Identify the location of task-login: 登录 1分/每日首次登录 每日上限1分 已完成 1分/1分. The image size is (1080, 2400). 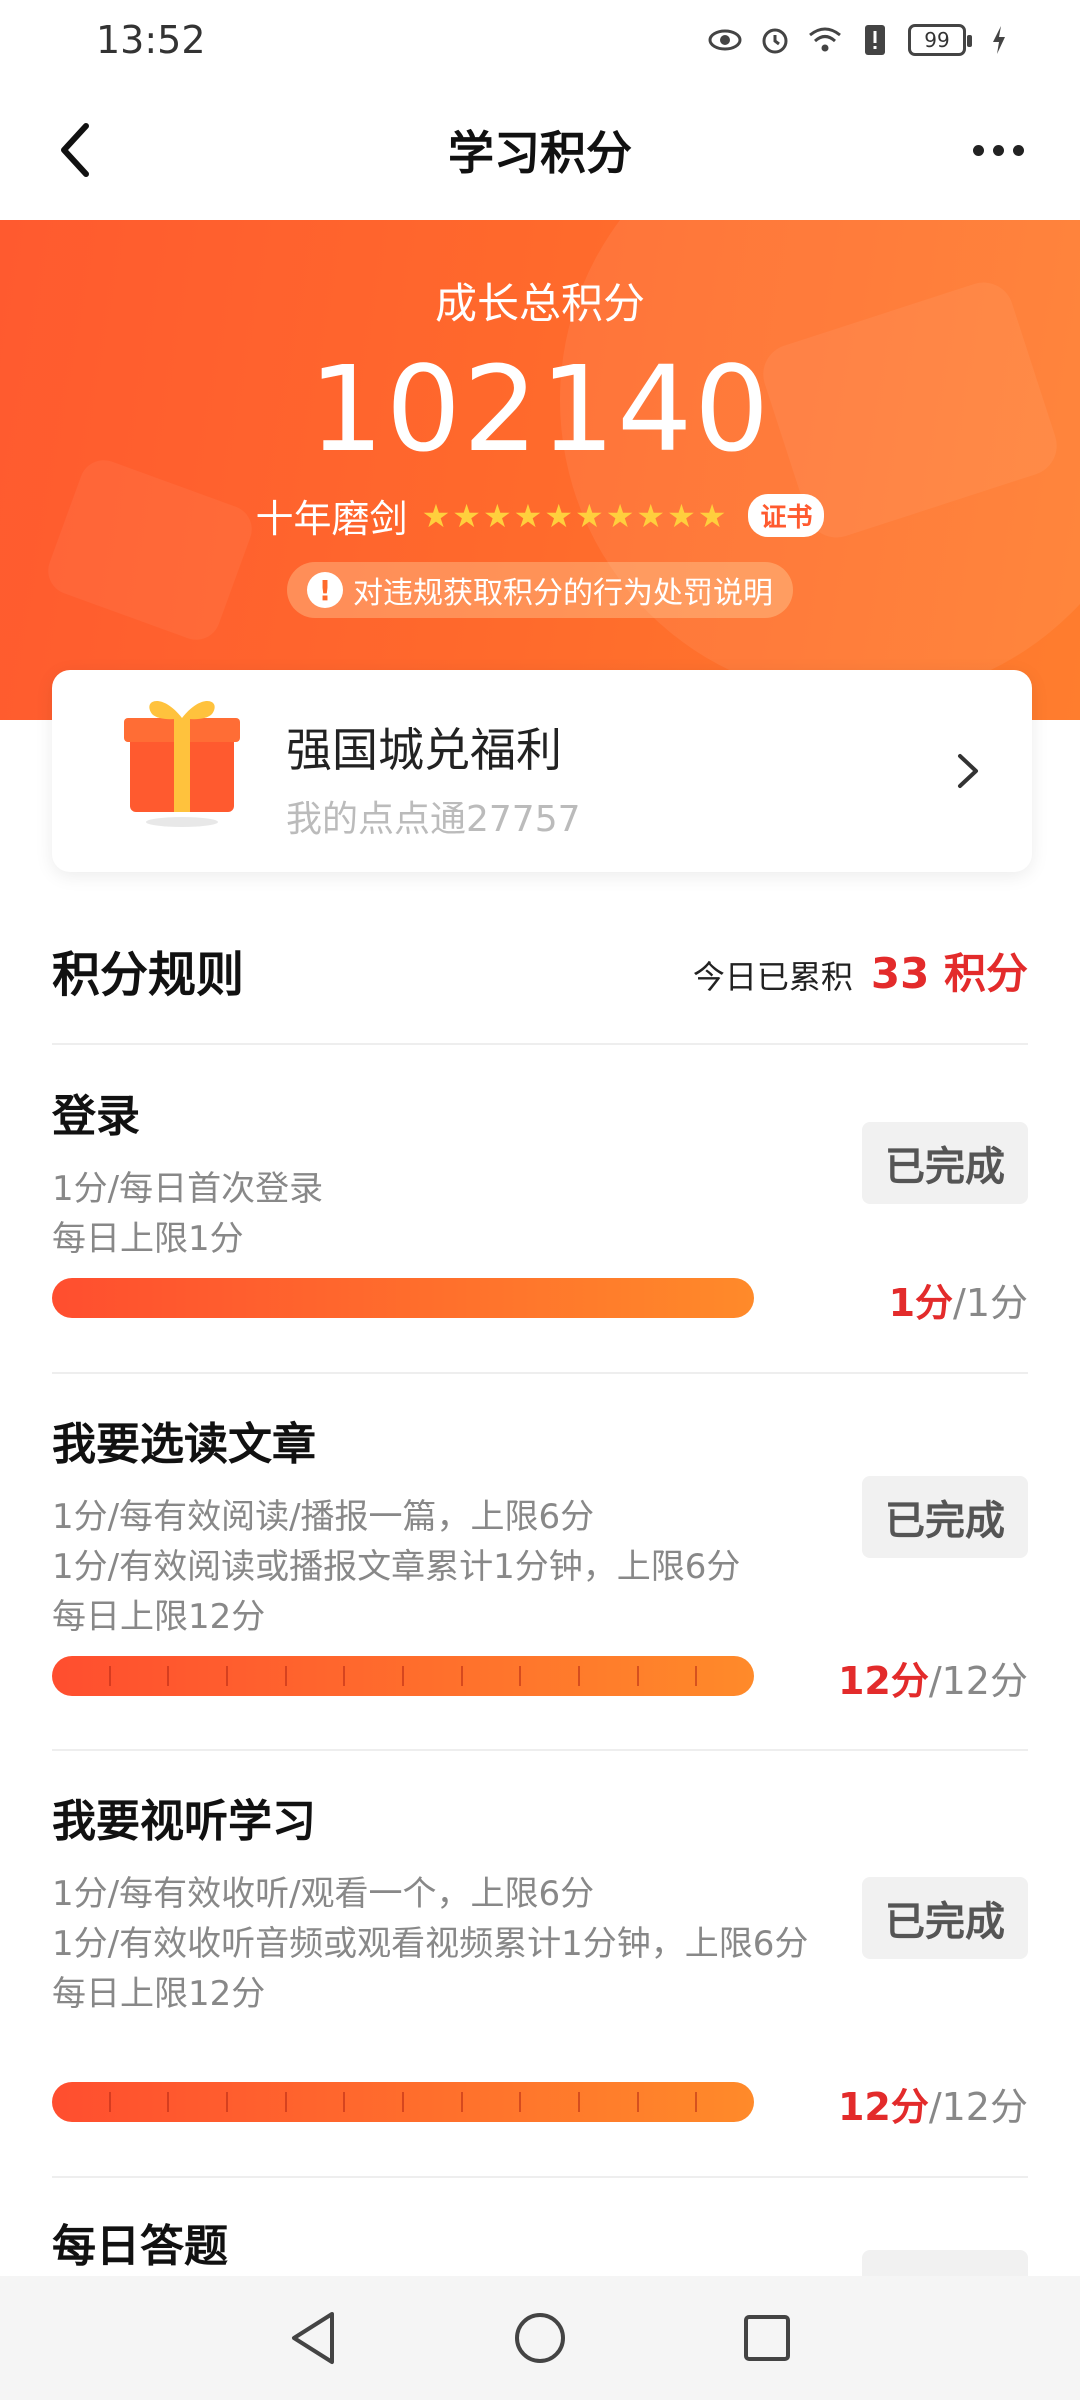
(540, 1205).